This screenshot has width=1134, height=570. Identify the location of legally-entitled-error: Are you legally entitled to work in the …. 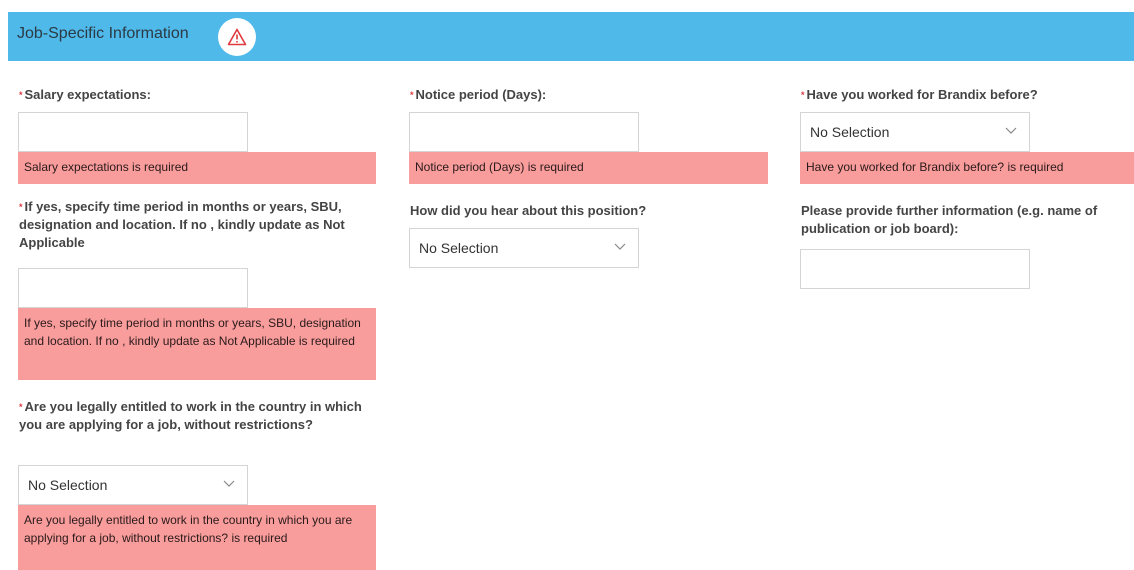
(197, 537).